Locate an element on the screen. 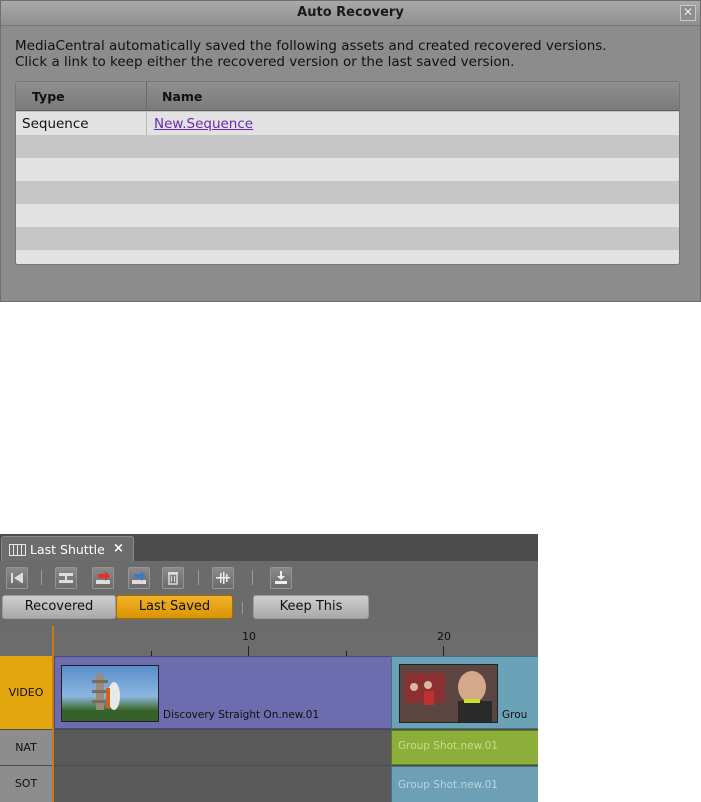 This screenshot has width=701, height=802. tick-label-10: 10 is located at coordinates (249, 636).